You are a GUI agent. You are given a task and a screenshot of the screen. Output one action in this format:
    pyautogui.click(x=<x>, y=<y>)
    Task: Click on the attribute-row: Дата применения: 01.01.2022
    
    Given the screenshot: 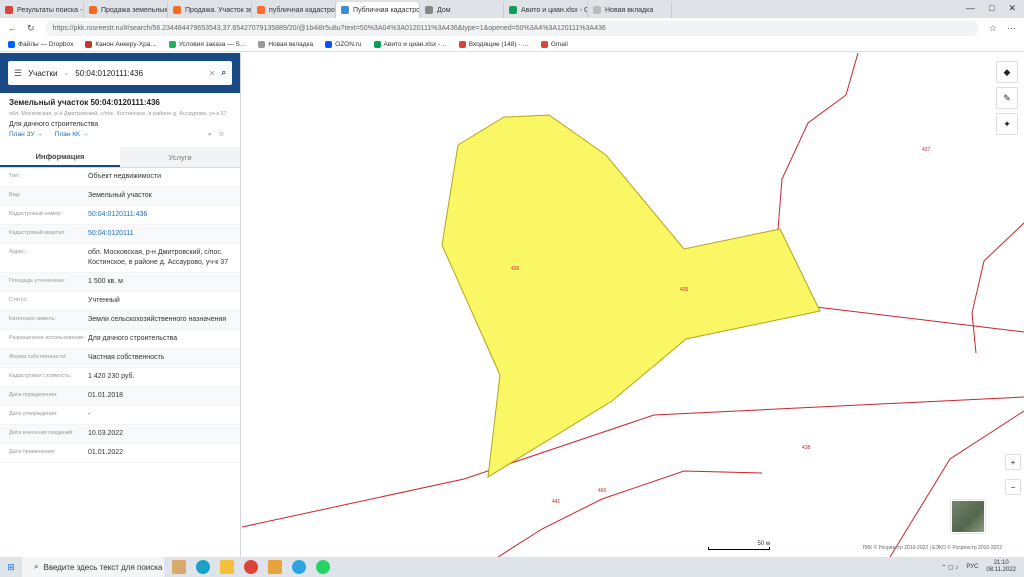 What is the action you would take?
    pyautogui.click(x=120, y=453)
    